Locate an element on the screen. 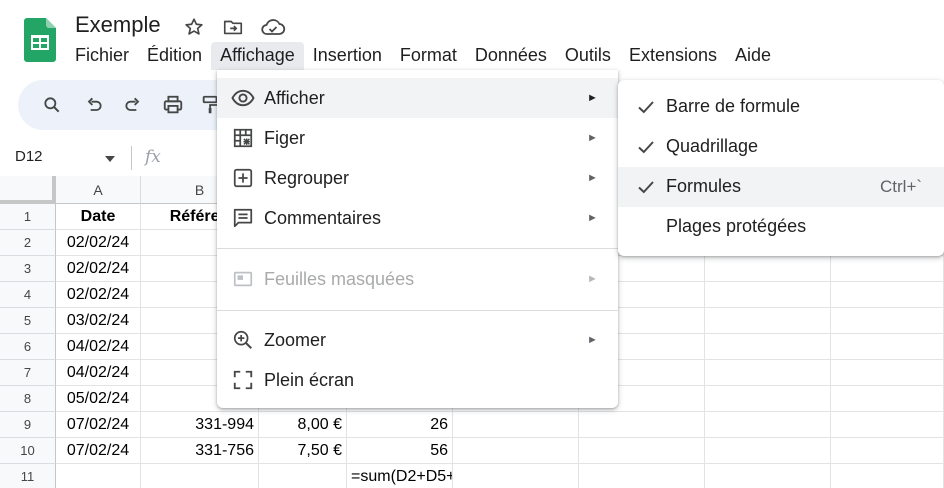 The image size is (944, 488). menu-format: Format is located at coordinates (428, 56).